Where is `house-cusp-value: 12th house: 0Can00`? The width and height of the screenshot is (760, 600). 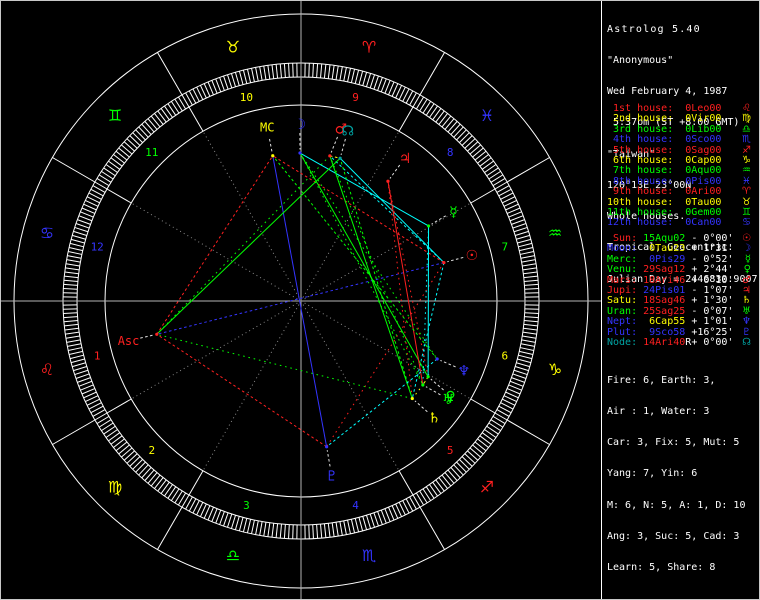
house-cusp-value: 12th house: 0Can00 is located at coordinates (664, 223).